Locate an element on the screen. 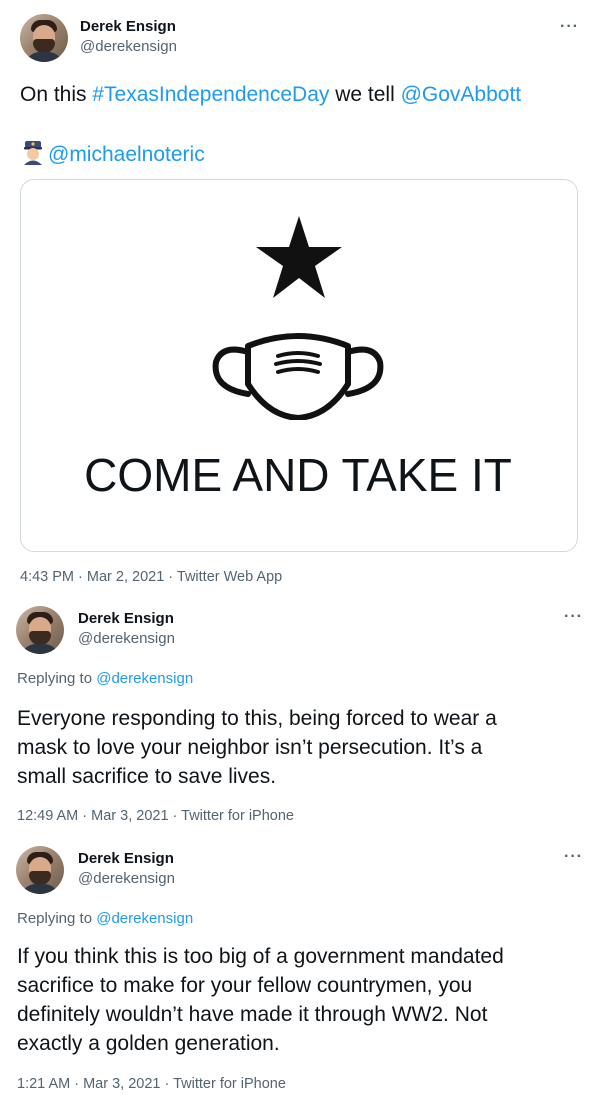  text-middle: we tell is located at coordinates (365, 94).